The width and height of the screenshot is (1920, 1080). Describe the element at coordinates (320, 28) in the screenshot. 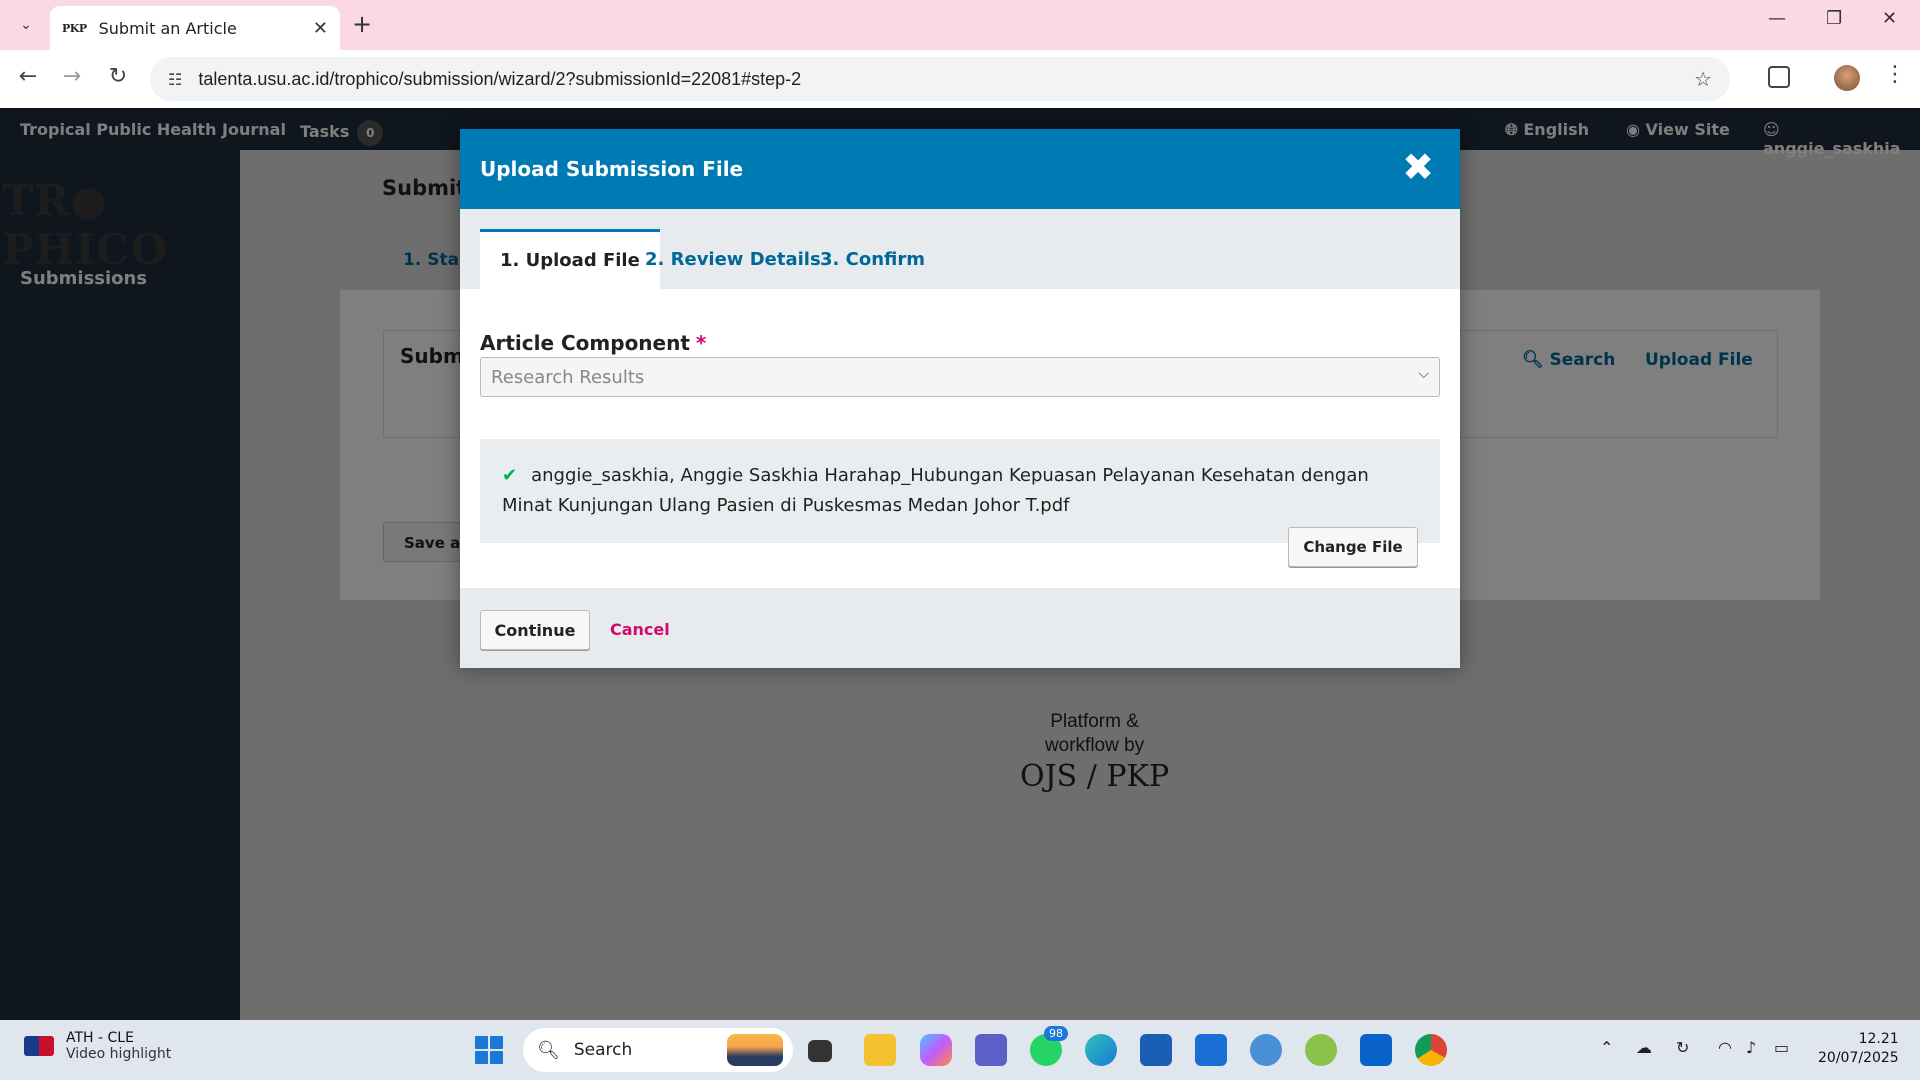

I see `close-tab-icon: ✕` at that location.